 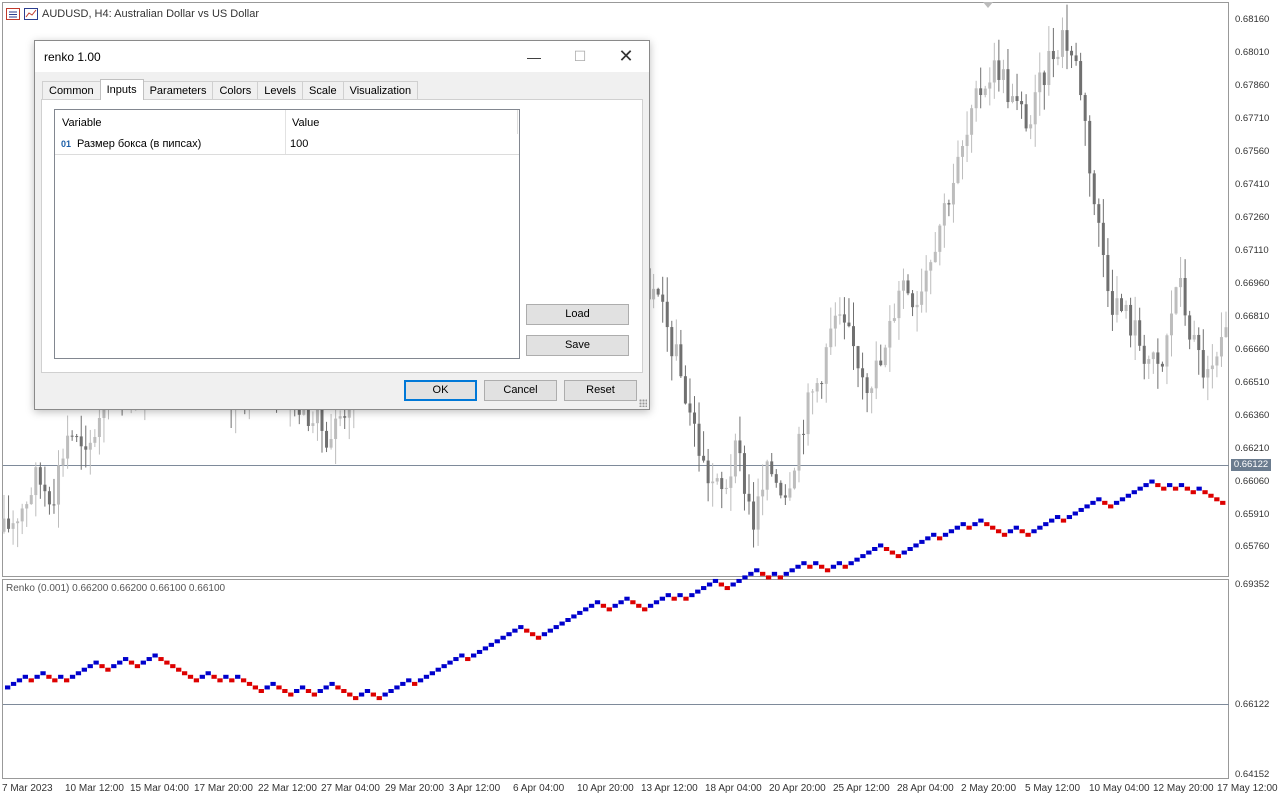 I want to click on tab-visualization: Visualization, so click(x=380, y=90).